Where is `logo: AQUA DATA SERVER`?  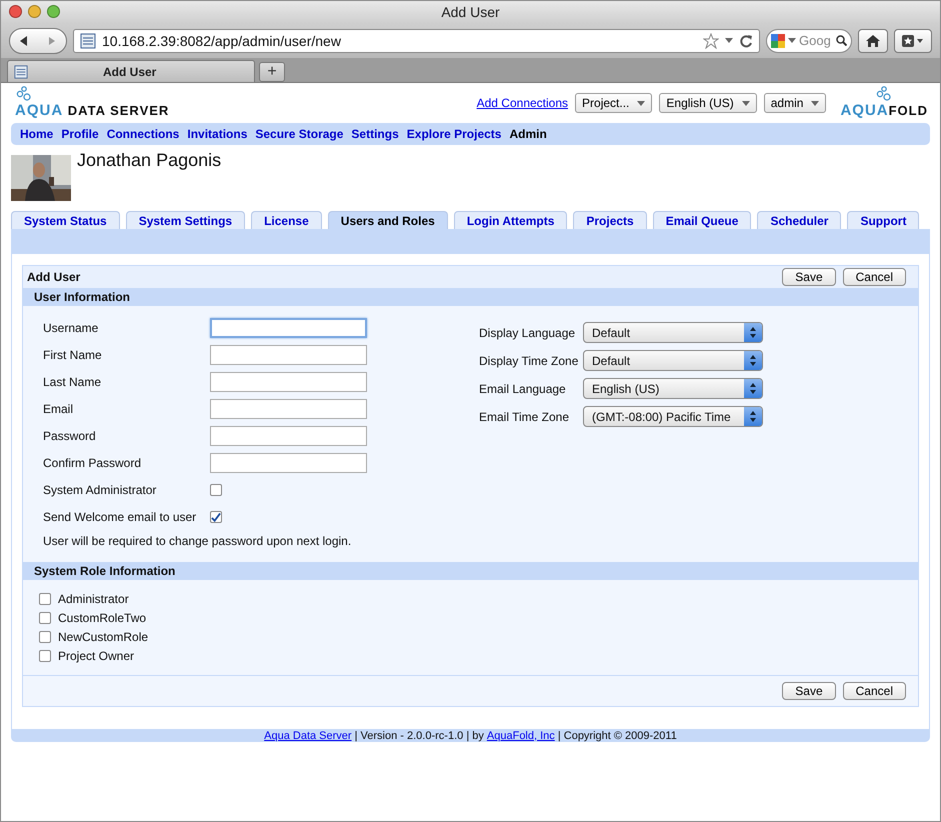 logo: AQUA DATA SERVER is located at coordinates (92, 110).